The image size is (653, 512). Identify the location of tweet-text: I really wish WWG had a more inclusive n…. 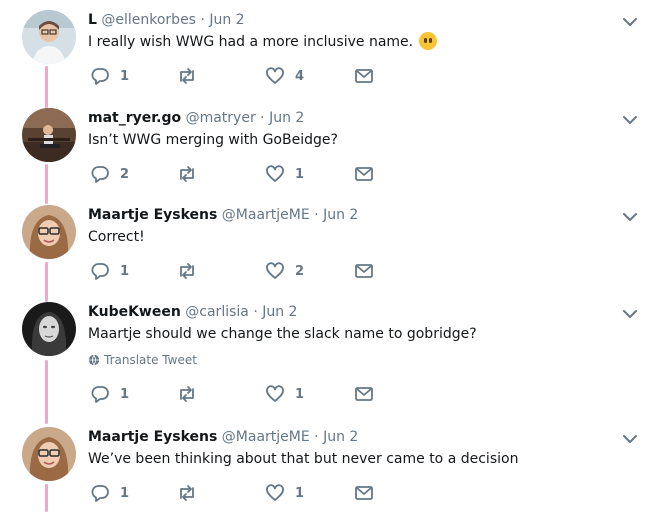
(263, 42).